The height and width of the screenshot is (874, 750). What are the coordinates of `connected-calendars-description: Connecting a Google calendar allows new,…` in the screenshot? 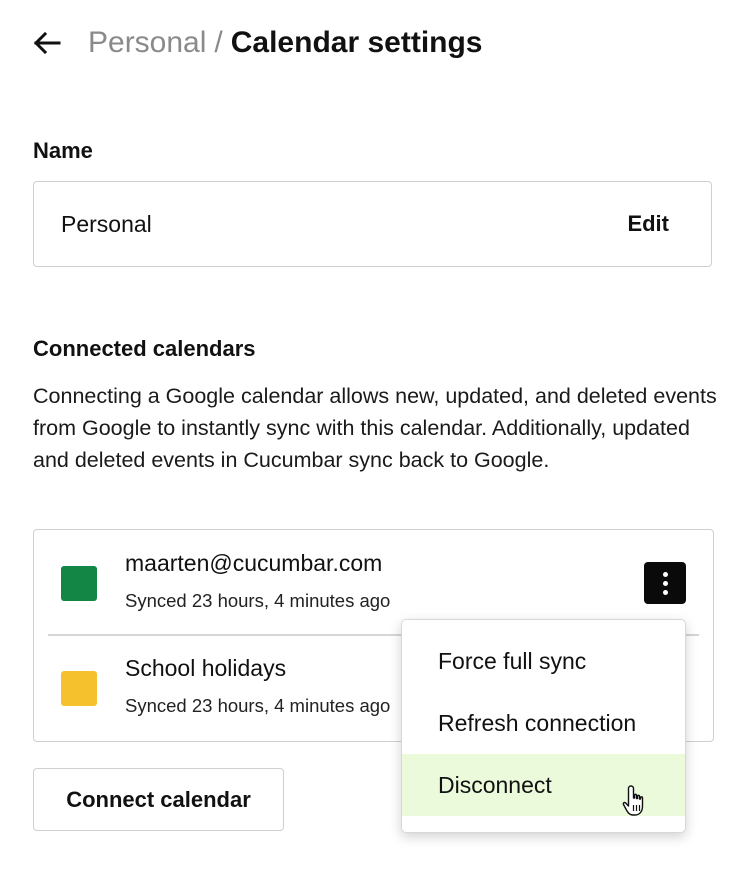 It's located at (375, 428).